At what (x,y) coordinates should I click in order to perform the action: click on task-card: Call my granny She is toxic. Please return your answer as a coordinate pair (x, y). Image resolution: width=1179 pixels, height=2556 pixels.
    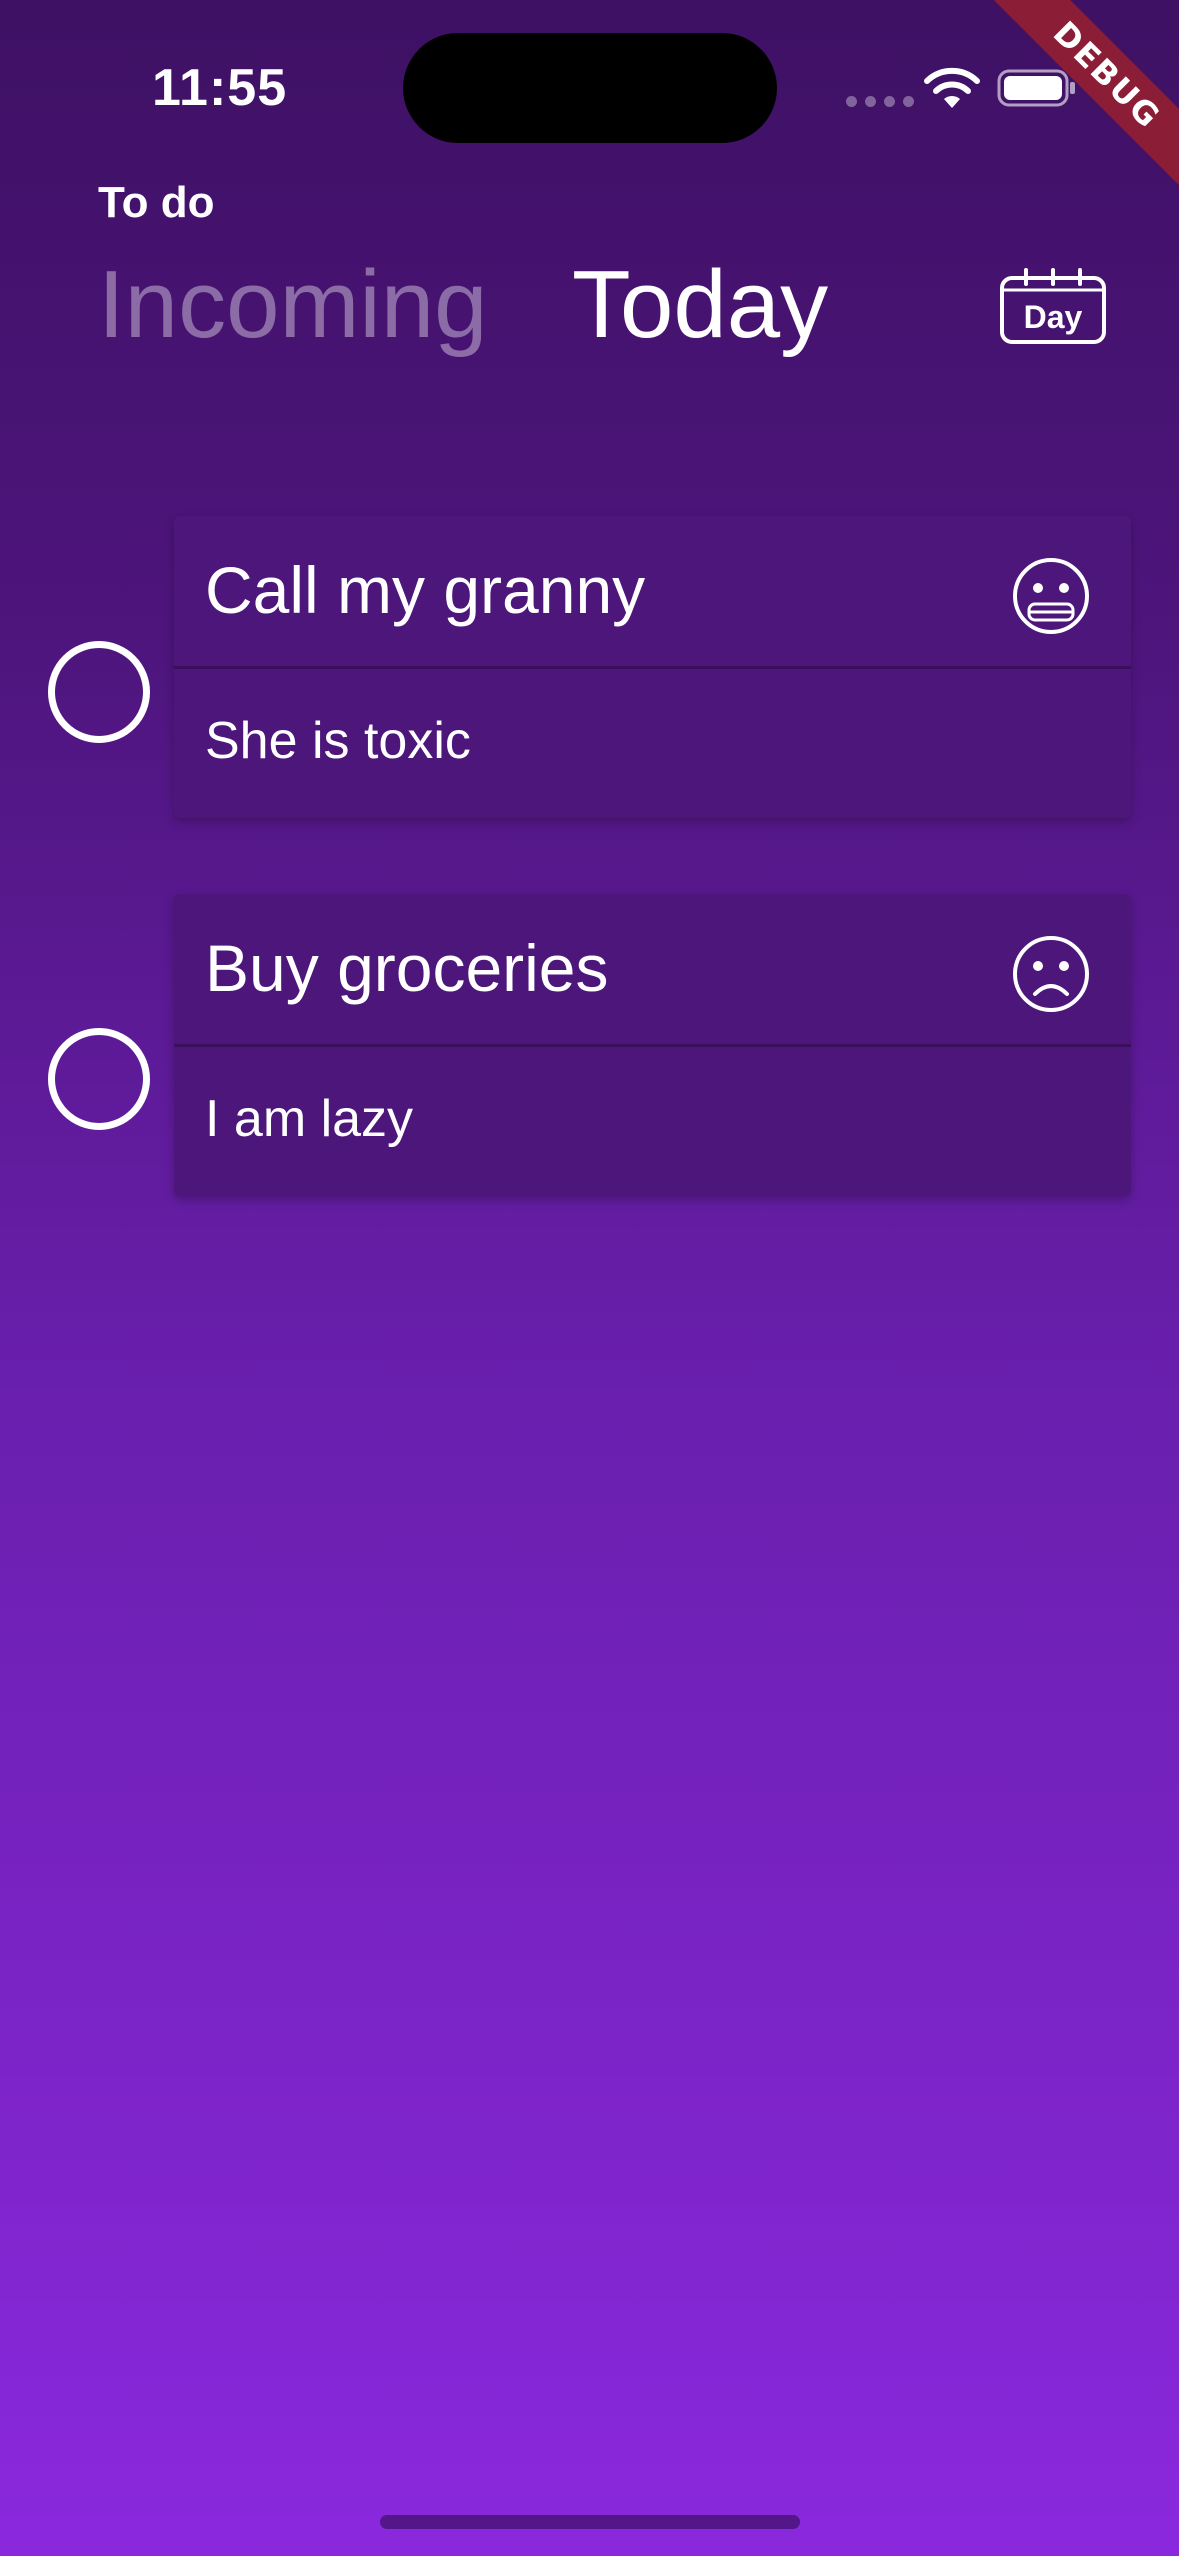
    Looking at the image, I should click on (652, 667).